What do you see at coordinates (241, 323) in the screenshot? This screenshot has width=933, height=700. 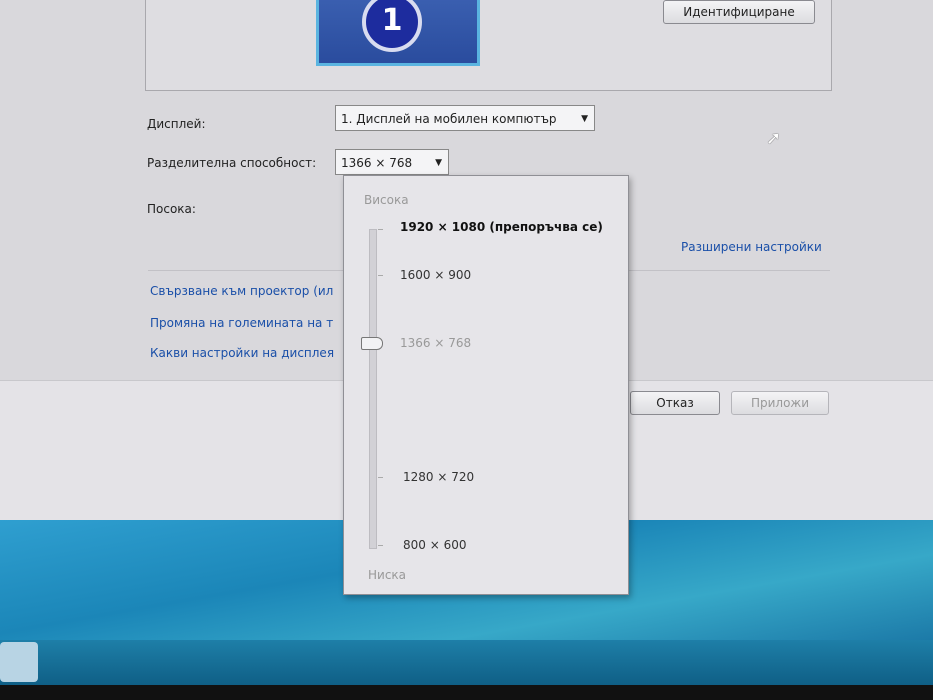 I see `text-size-link: Промяна на големината на т` at bounding box center [241, 323].